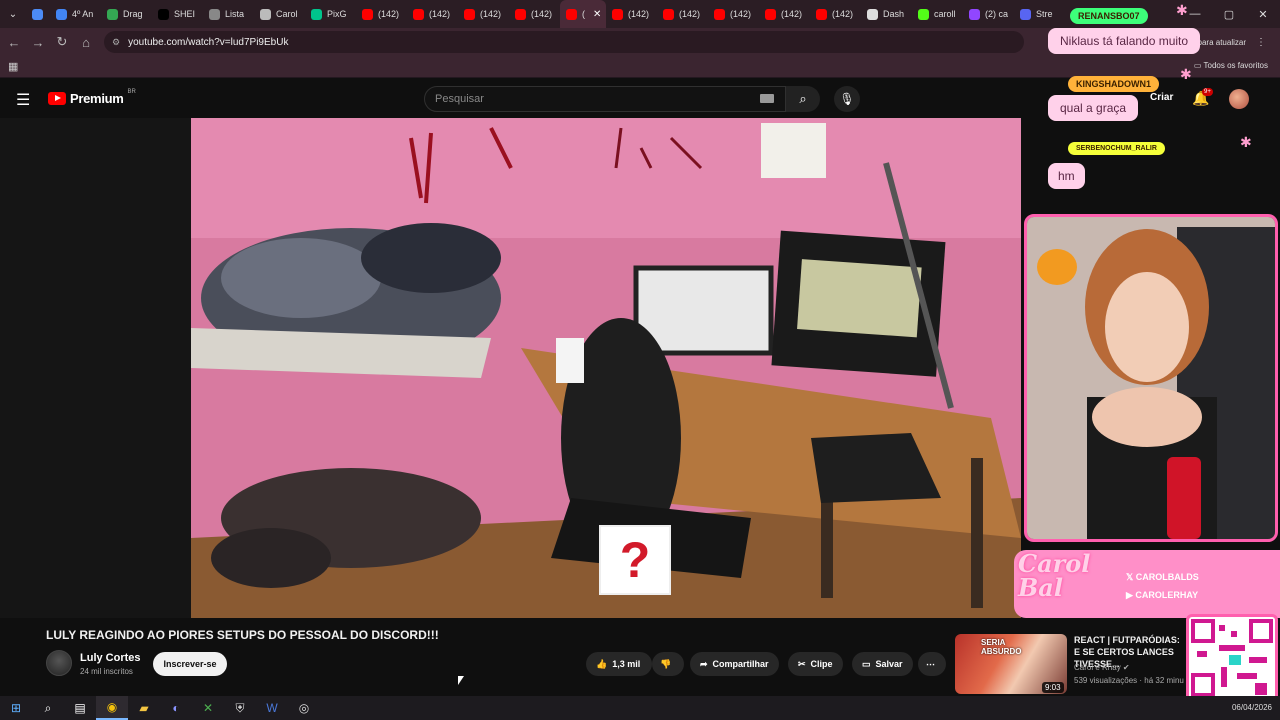 The height and width of the screenshot is (720, 1280). What do you see at coordinates (597, 14) in the screenshot?
I see `tab-close-icon: ✕` at bounding box center [597, 14].